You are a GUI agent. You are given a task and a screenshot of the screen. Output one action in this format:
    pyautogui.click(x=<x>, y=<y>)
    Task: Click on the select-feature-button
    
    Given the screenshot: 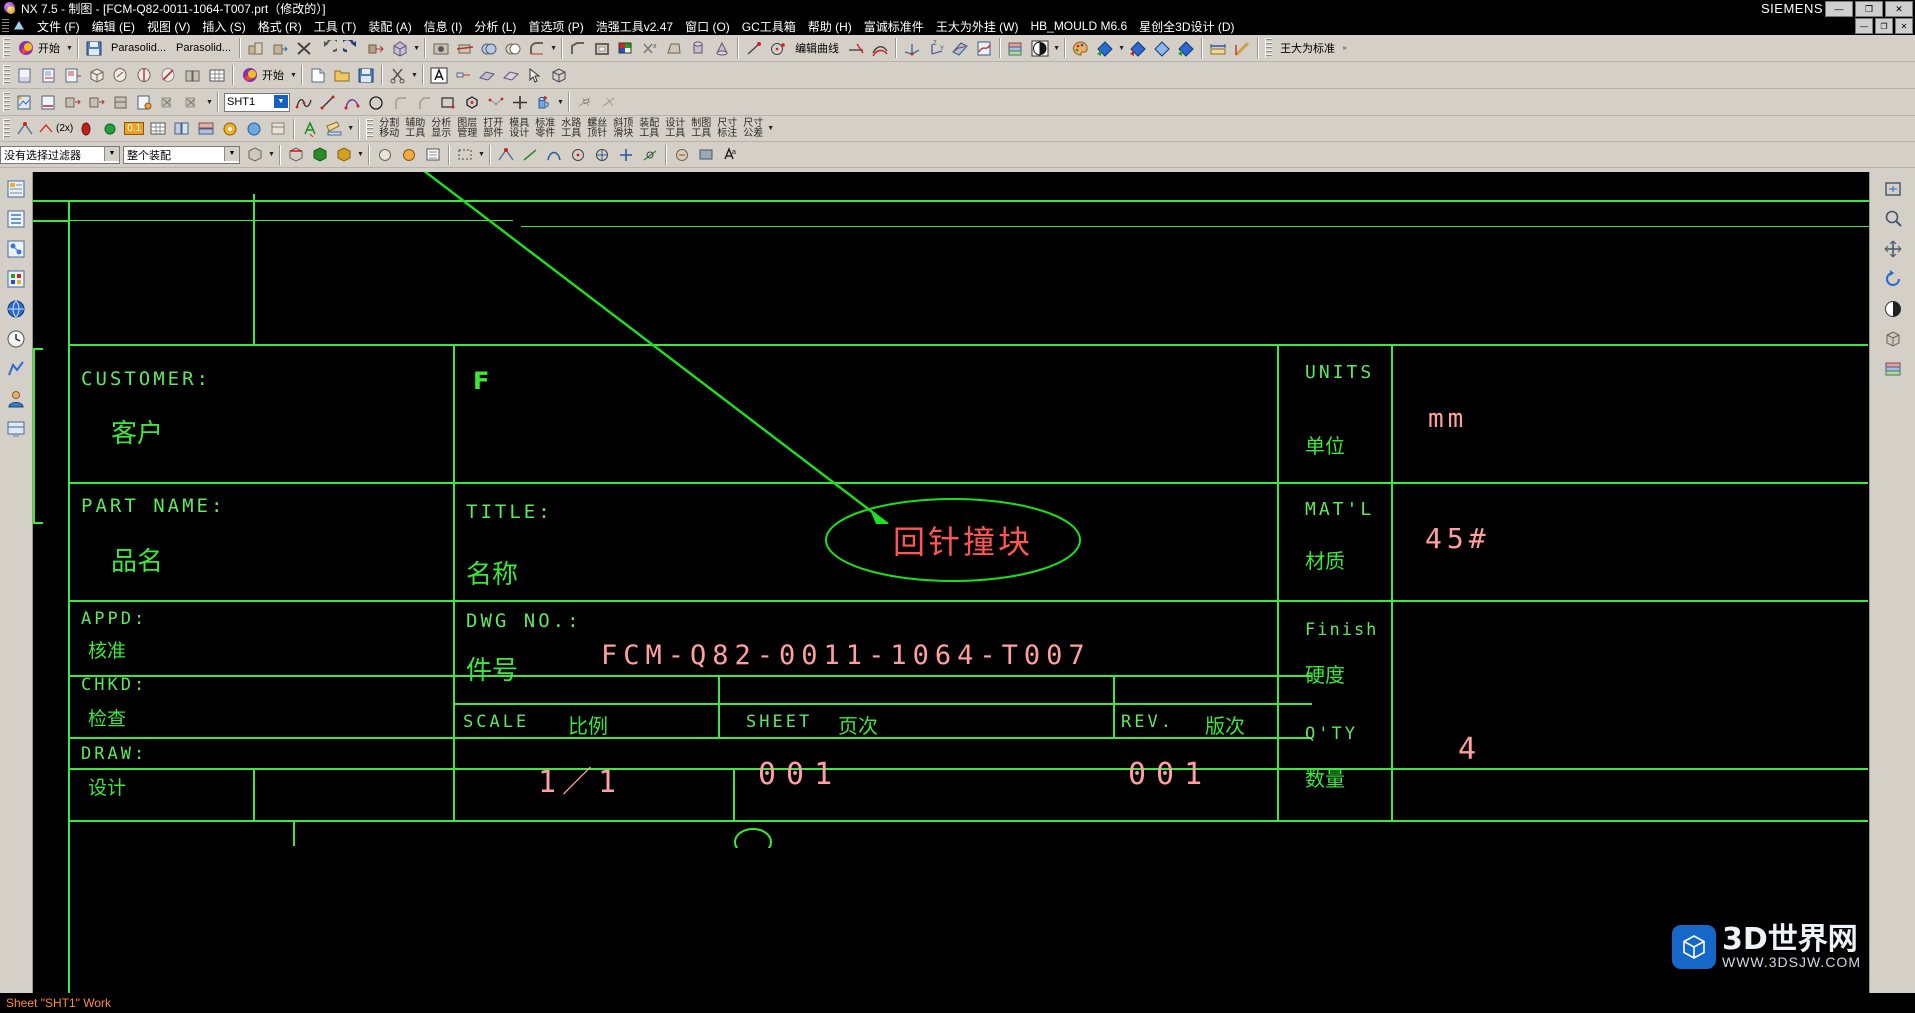 What is the action you would take?
    pyautogui.click(x=344, y=155)
    